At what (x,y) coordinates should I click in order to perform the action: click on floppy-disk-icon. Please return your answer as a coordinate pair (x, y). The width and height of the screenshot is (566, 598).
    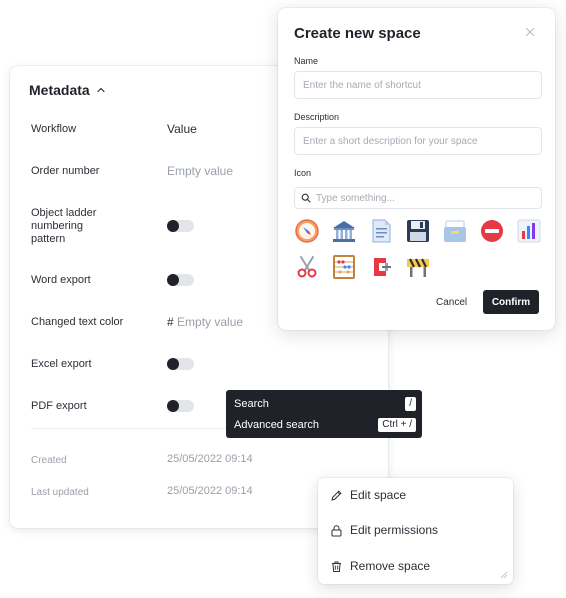
    Looking at the image, I should click on (418, 231).